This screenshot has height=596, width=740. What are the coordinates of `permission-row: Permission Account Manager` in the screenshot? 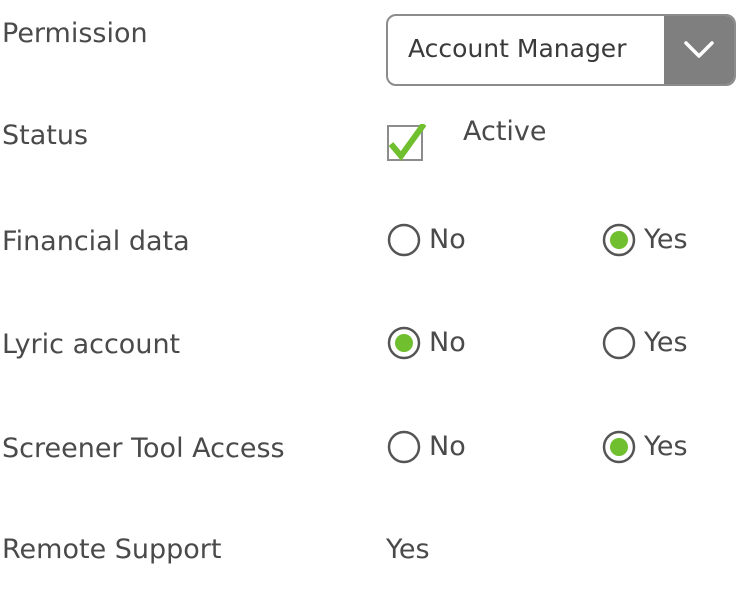 It's located at (370, 50).